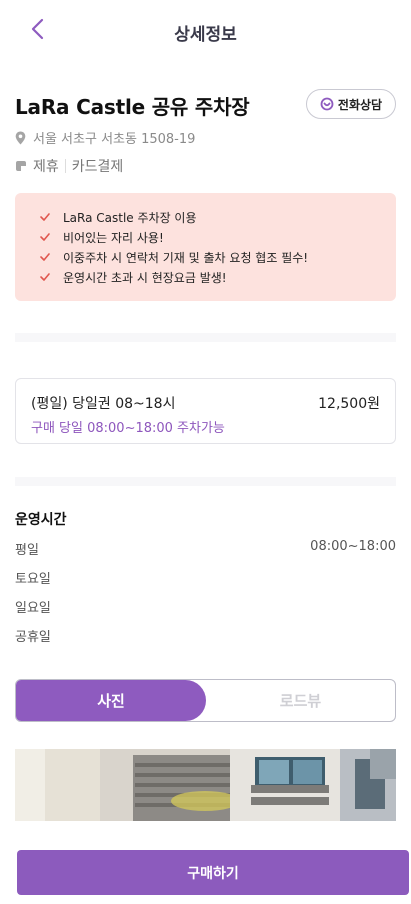 Image resolution: width=411 pixels, height=904 pixels. Describe the element at coordinates (349, 404) in the screenshot. I see `ticket-price: 12,500원` at that location.